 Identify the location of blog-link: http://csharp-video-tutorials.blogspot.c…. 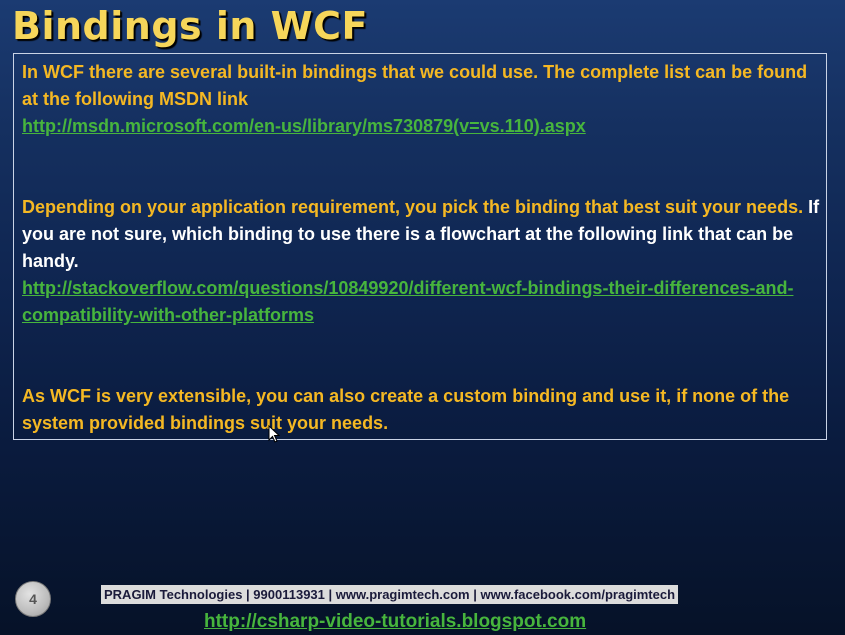
(395, 622).